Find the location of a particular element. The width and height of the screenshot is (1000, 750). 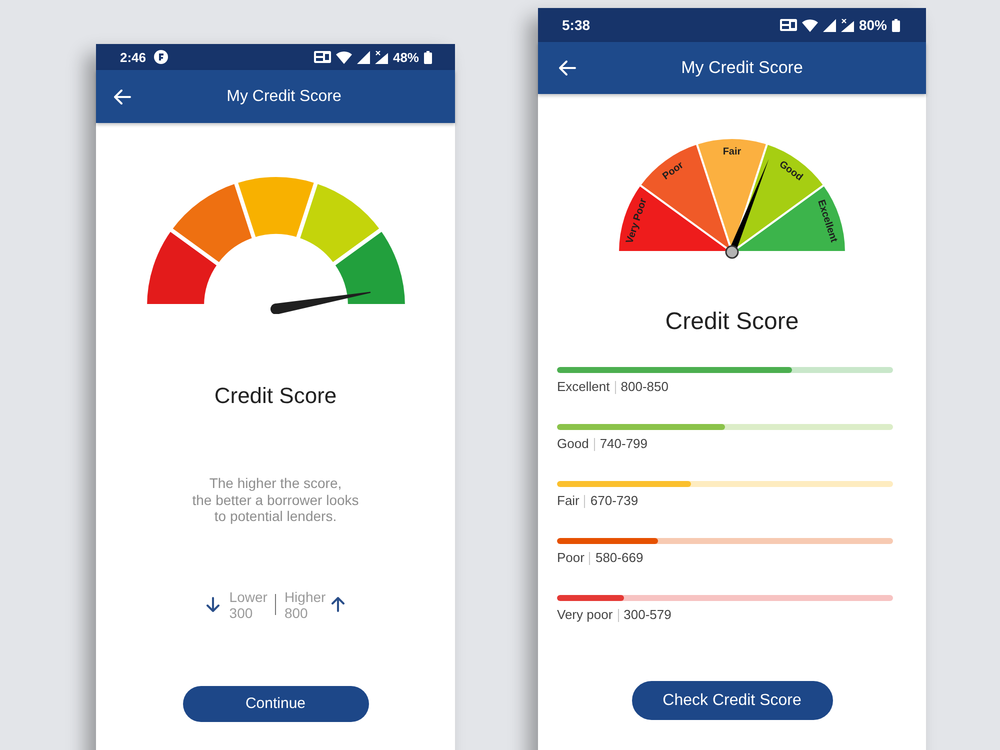

scale-label: Lower is located at coordinates (248, 596).